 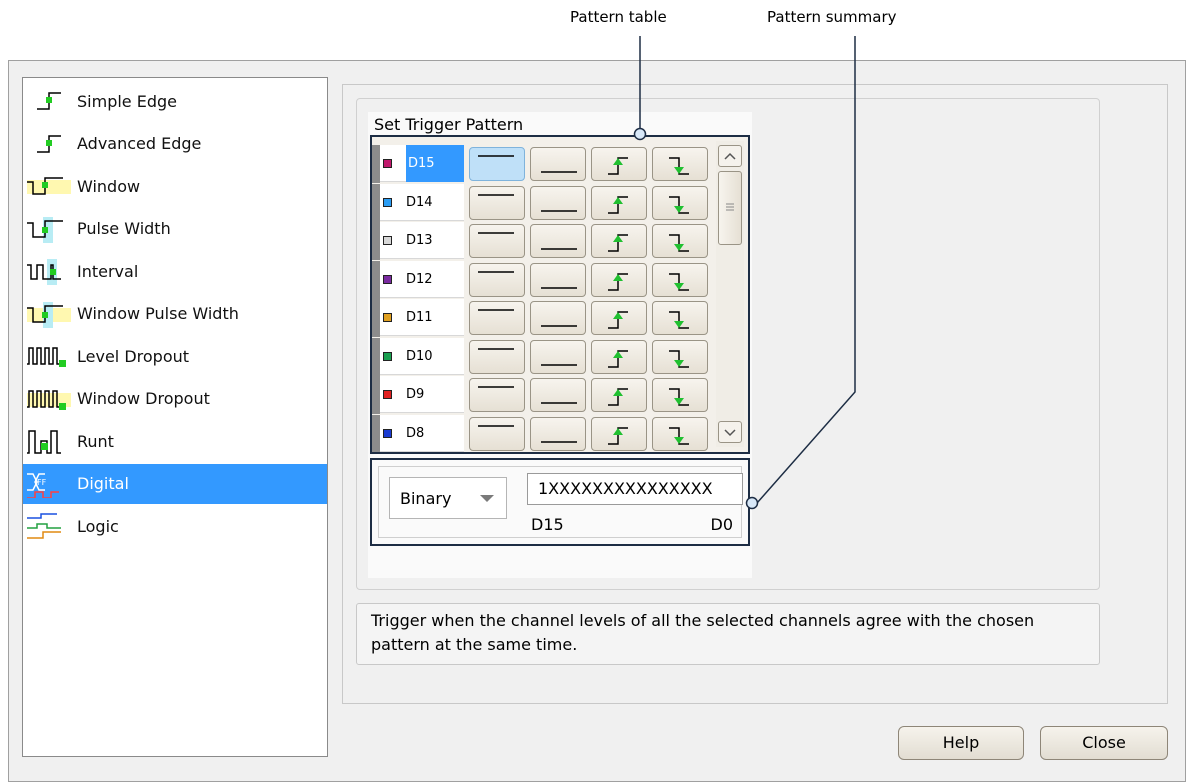 I want to click on channel-name: D10, so click(x=419, y=356).